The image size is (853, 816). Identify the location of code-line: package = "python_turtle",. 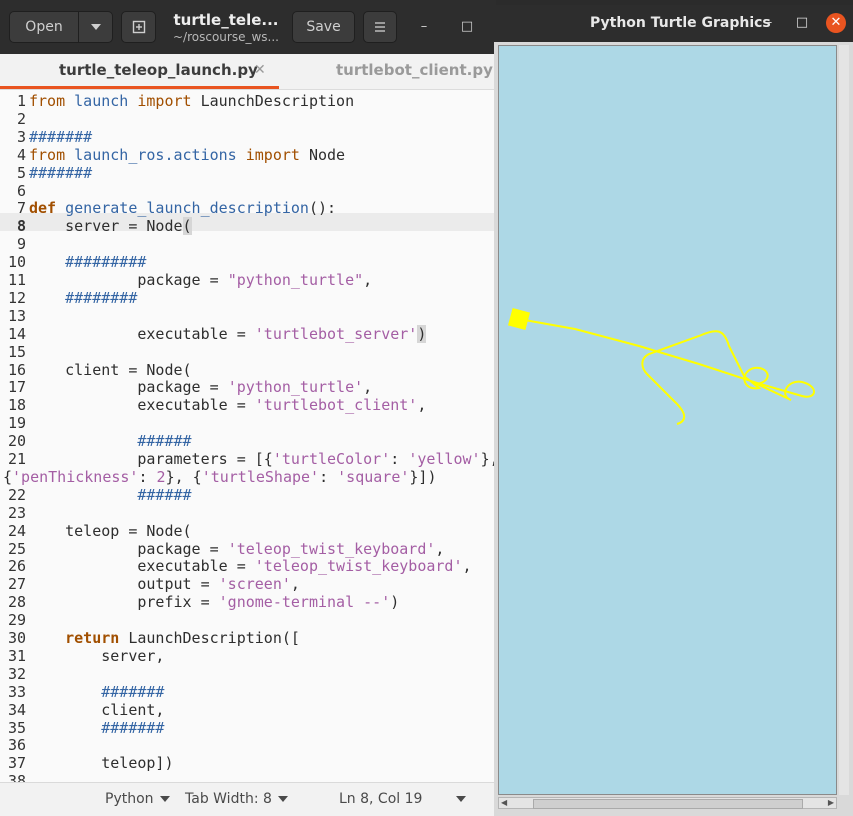
(200, 280).